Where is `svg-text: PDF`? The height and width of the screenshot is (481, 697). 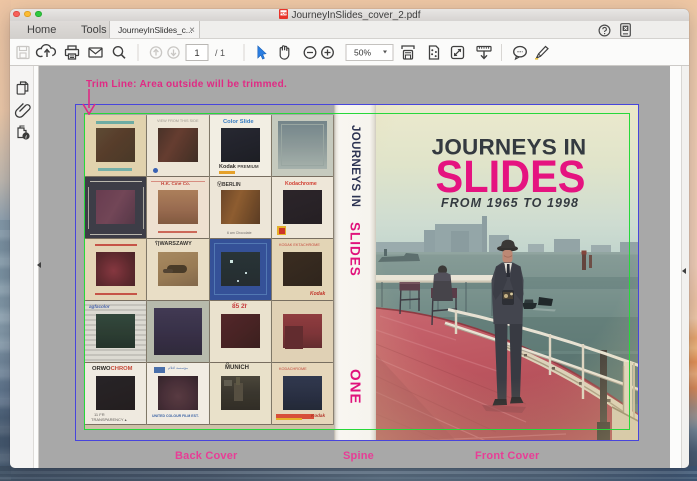 svg-text: PDF is located at coordinates (283, 12).